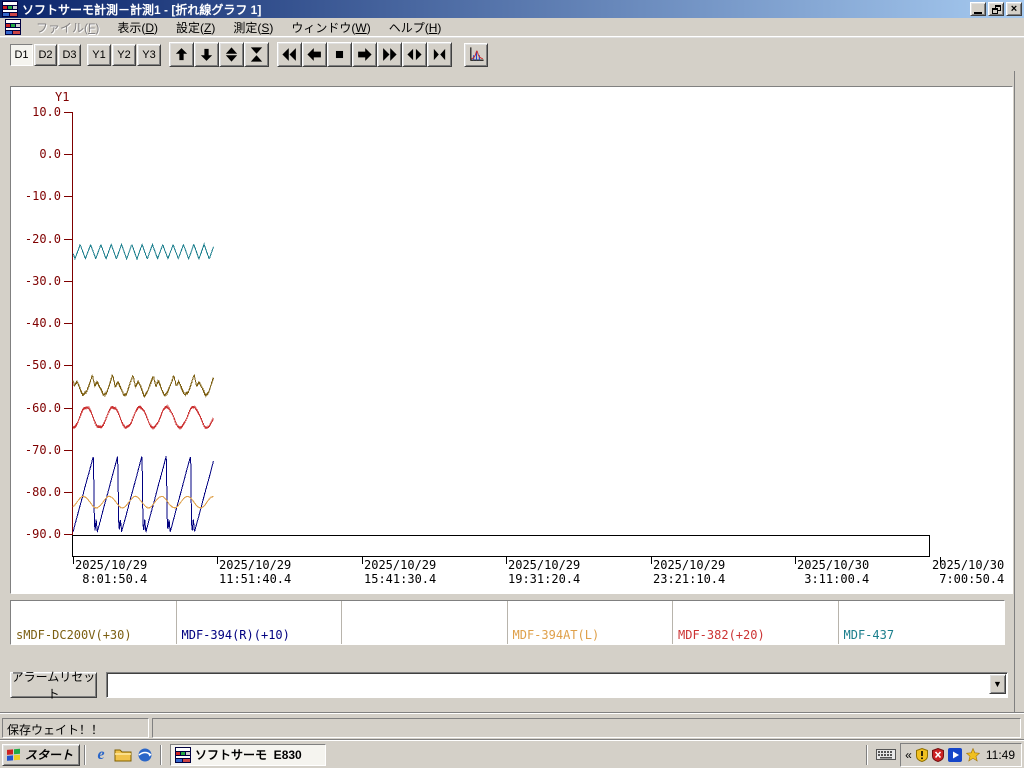 This screenshot has height=768, width=1024. Describe the element at coordinates (13, 27) in the screenshot. I see `mdi-child-icon` at that location.